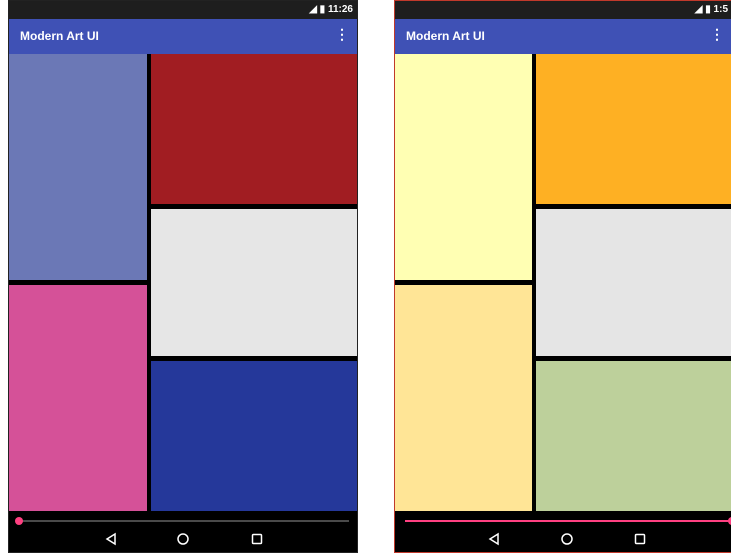  What do you see at coordinates (340, 9) in the screenshot?
I see `status-time: 11:26` at bounding box center [340, 9].